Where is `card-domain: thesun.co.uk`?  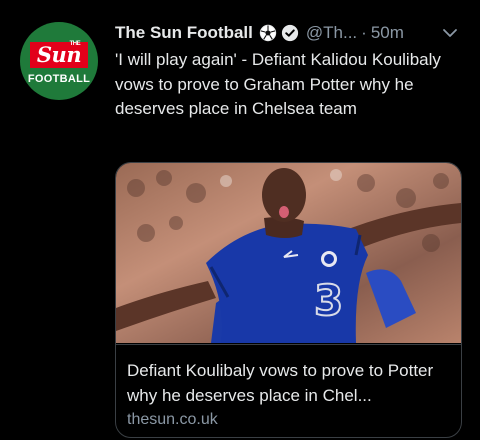
card-domain: thesun.co.uk is located at coordinates (172, 420).